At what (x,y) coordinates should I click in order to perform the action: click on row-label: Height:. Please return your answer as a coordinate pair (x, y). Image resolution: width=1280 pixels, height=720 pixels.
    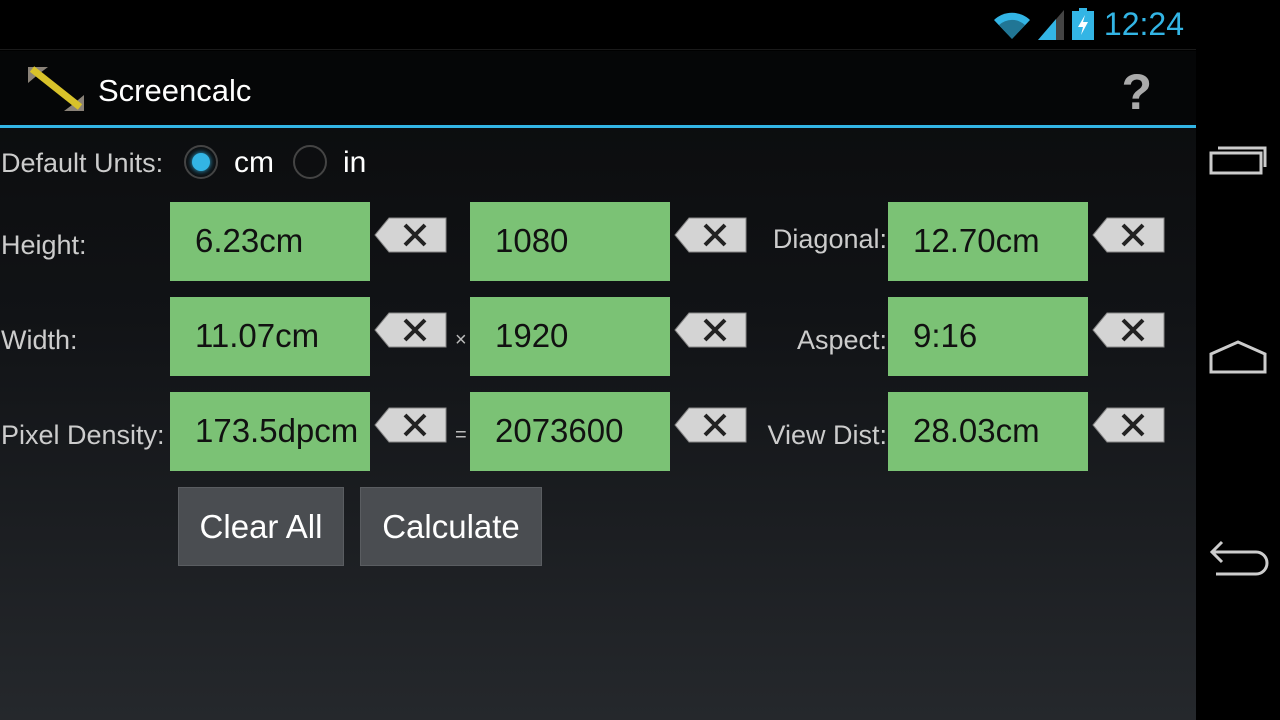
    Looking at the image, I should click on (44, 245).